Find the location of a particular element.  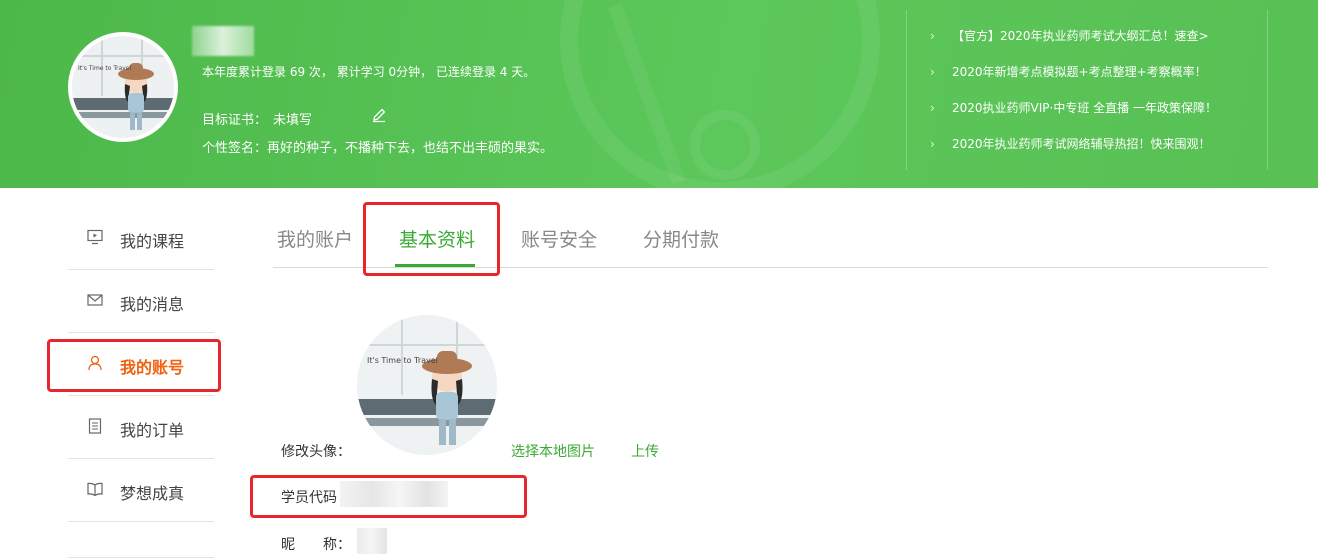

choose-local-image-link: 选择本地图片 is located at coordinates (553, 451).